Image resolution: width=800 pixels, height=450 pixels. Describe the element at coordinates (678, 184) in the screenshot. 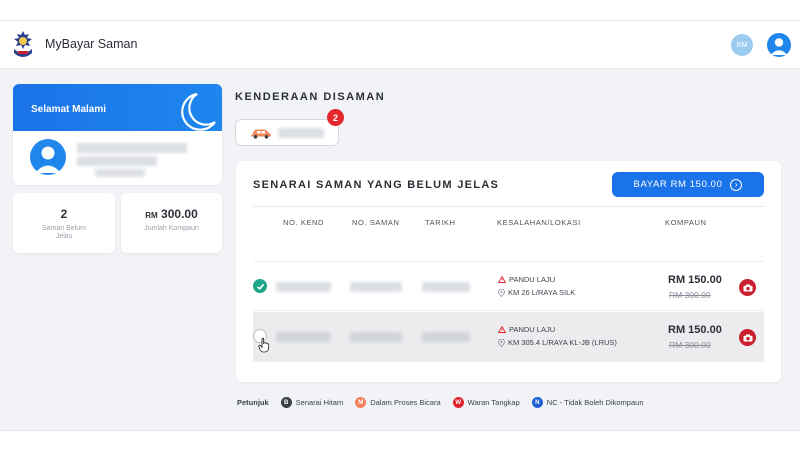

I see `pay-button-label: BAYAR RM 150.00` at that location.